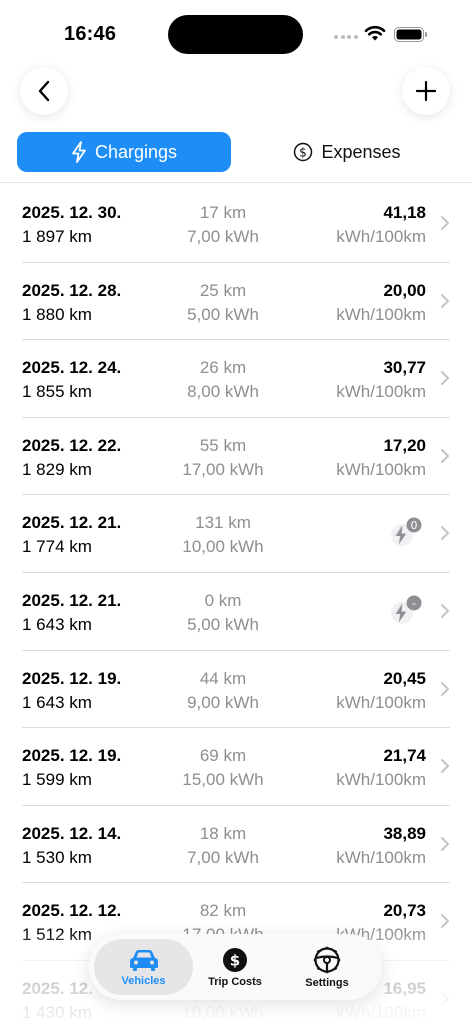 The image size is (471, 1024). What do you see at coordinates (57, 469) in the screenshot?
I see `row-odometer: 1 829 km` at bounding box center [57, 469].